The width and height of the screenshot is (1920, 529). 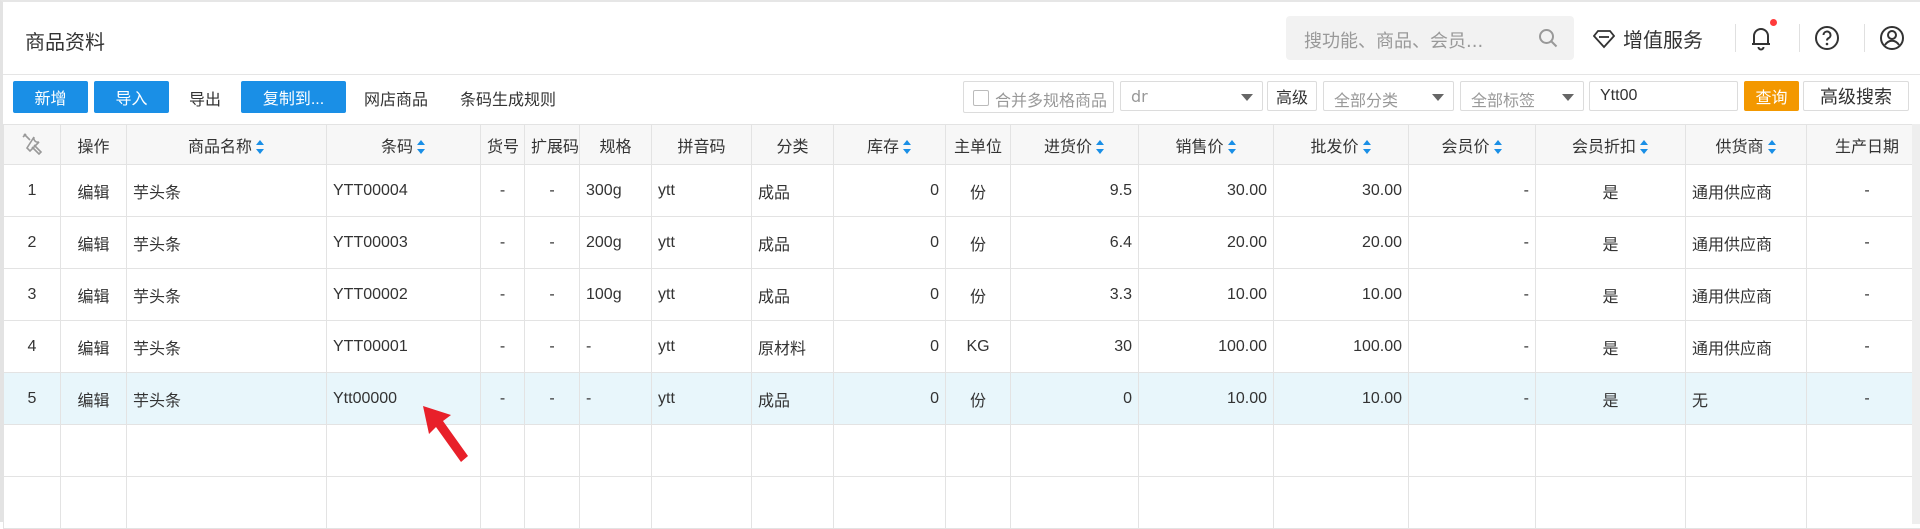 I want to click on cell-sale: 100.00, so click(x=1206, y=347).